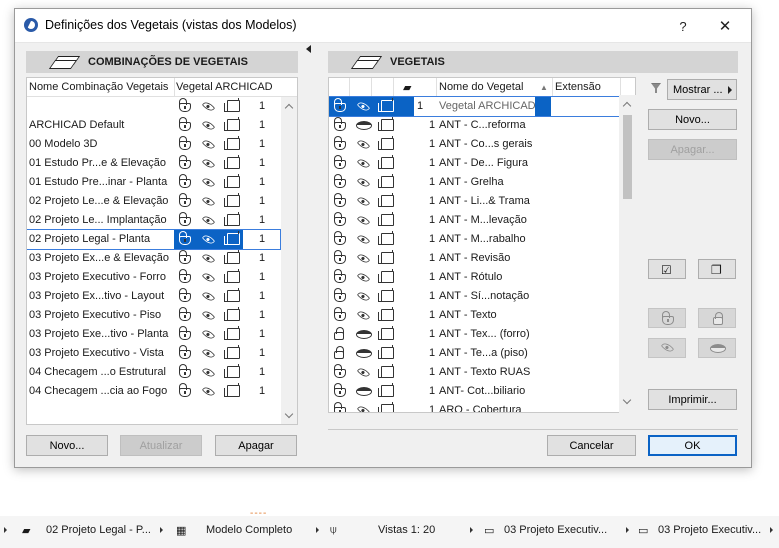  Describe the element at coordinates (474, 334) in the screenshot. I see `layer-row: 1 ANT - Tex... (forro)` at that location.